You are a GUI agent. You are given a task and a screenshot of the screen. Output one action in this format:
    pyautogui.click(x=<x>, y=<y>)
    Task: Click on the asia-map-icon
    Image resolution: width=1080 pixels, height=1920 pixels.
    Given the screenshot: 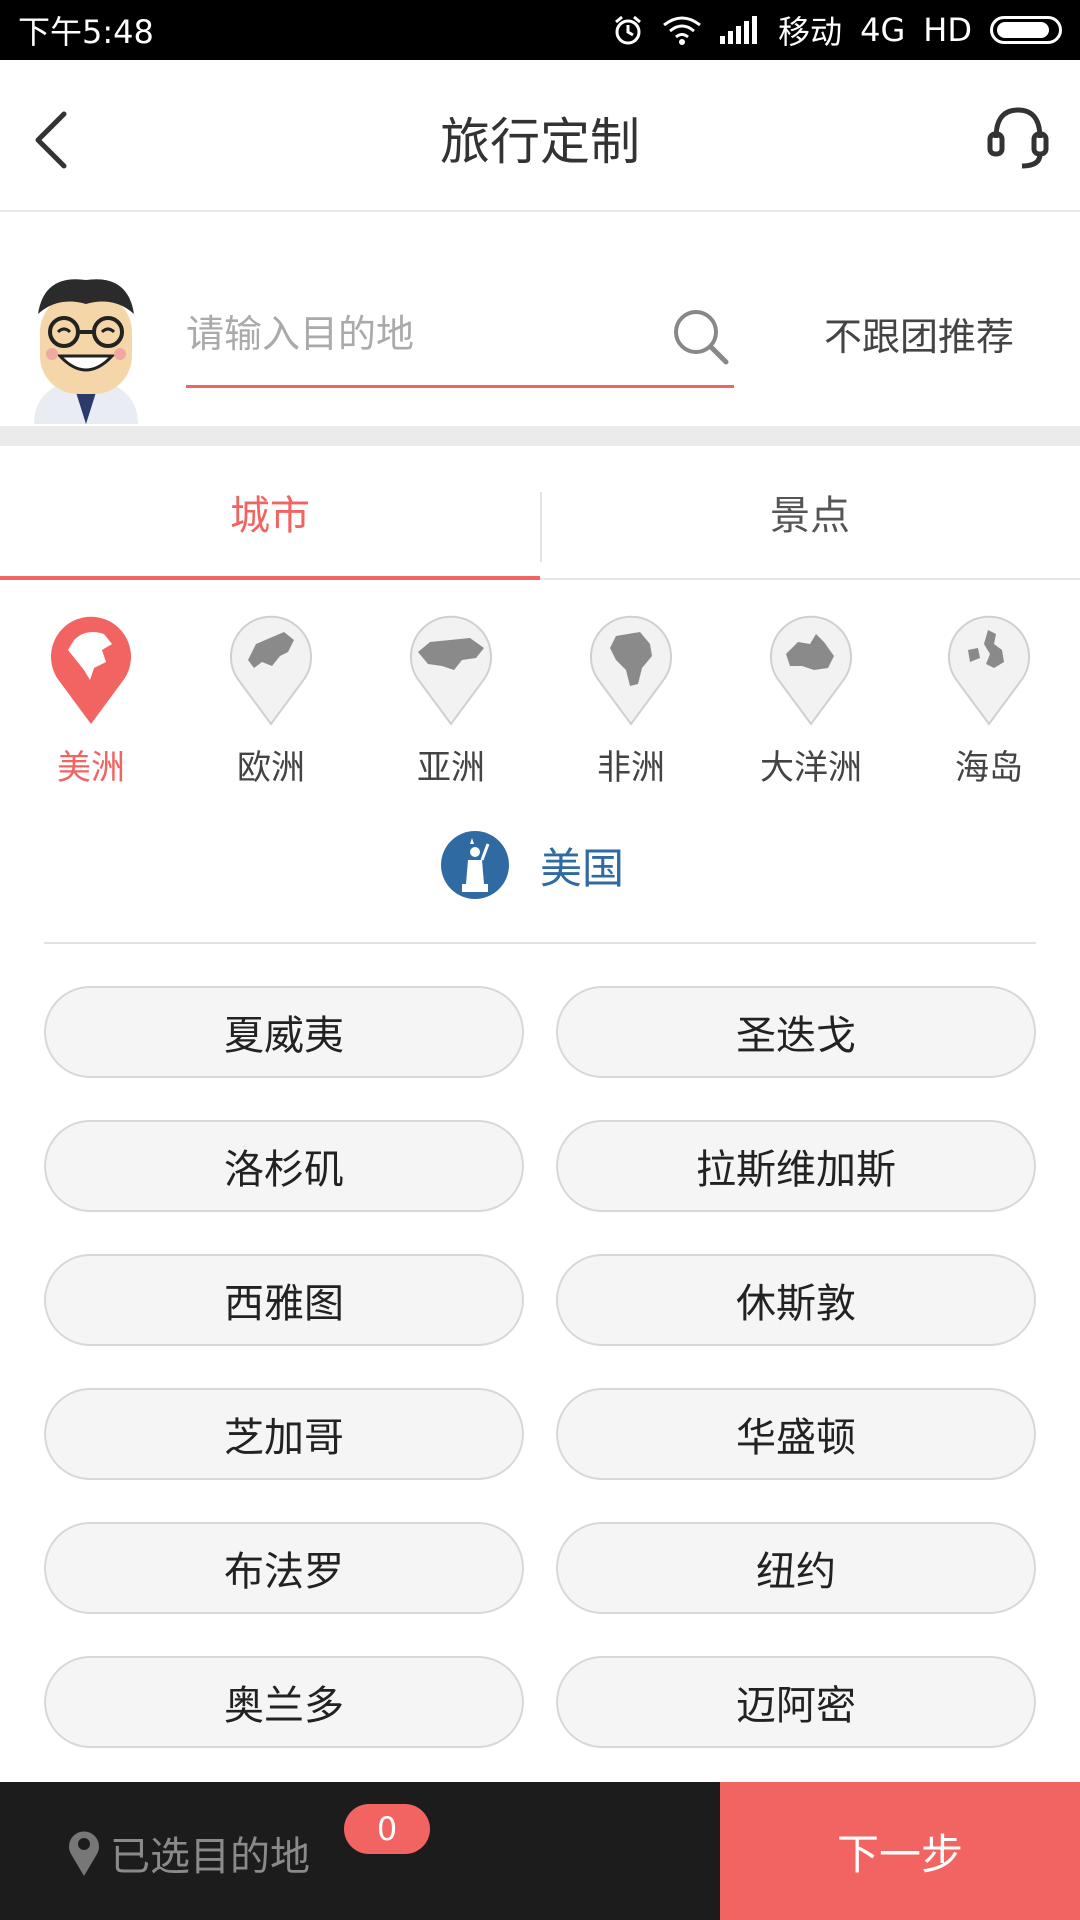 What is the action you would take?
    pyautogui.click(x=451, y=670)
    